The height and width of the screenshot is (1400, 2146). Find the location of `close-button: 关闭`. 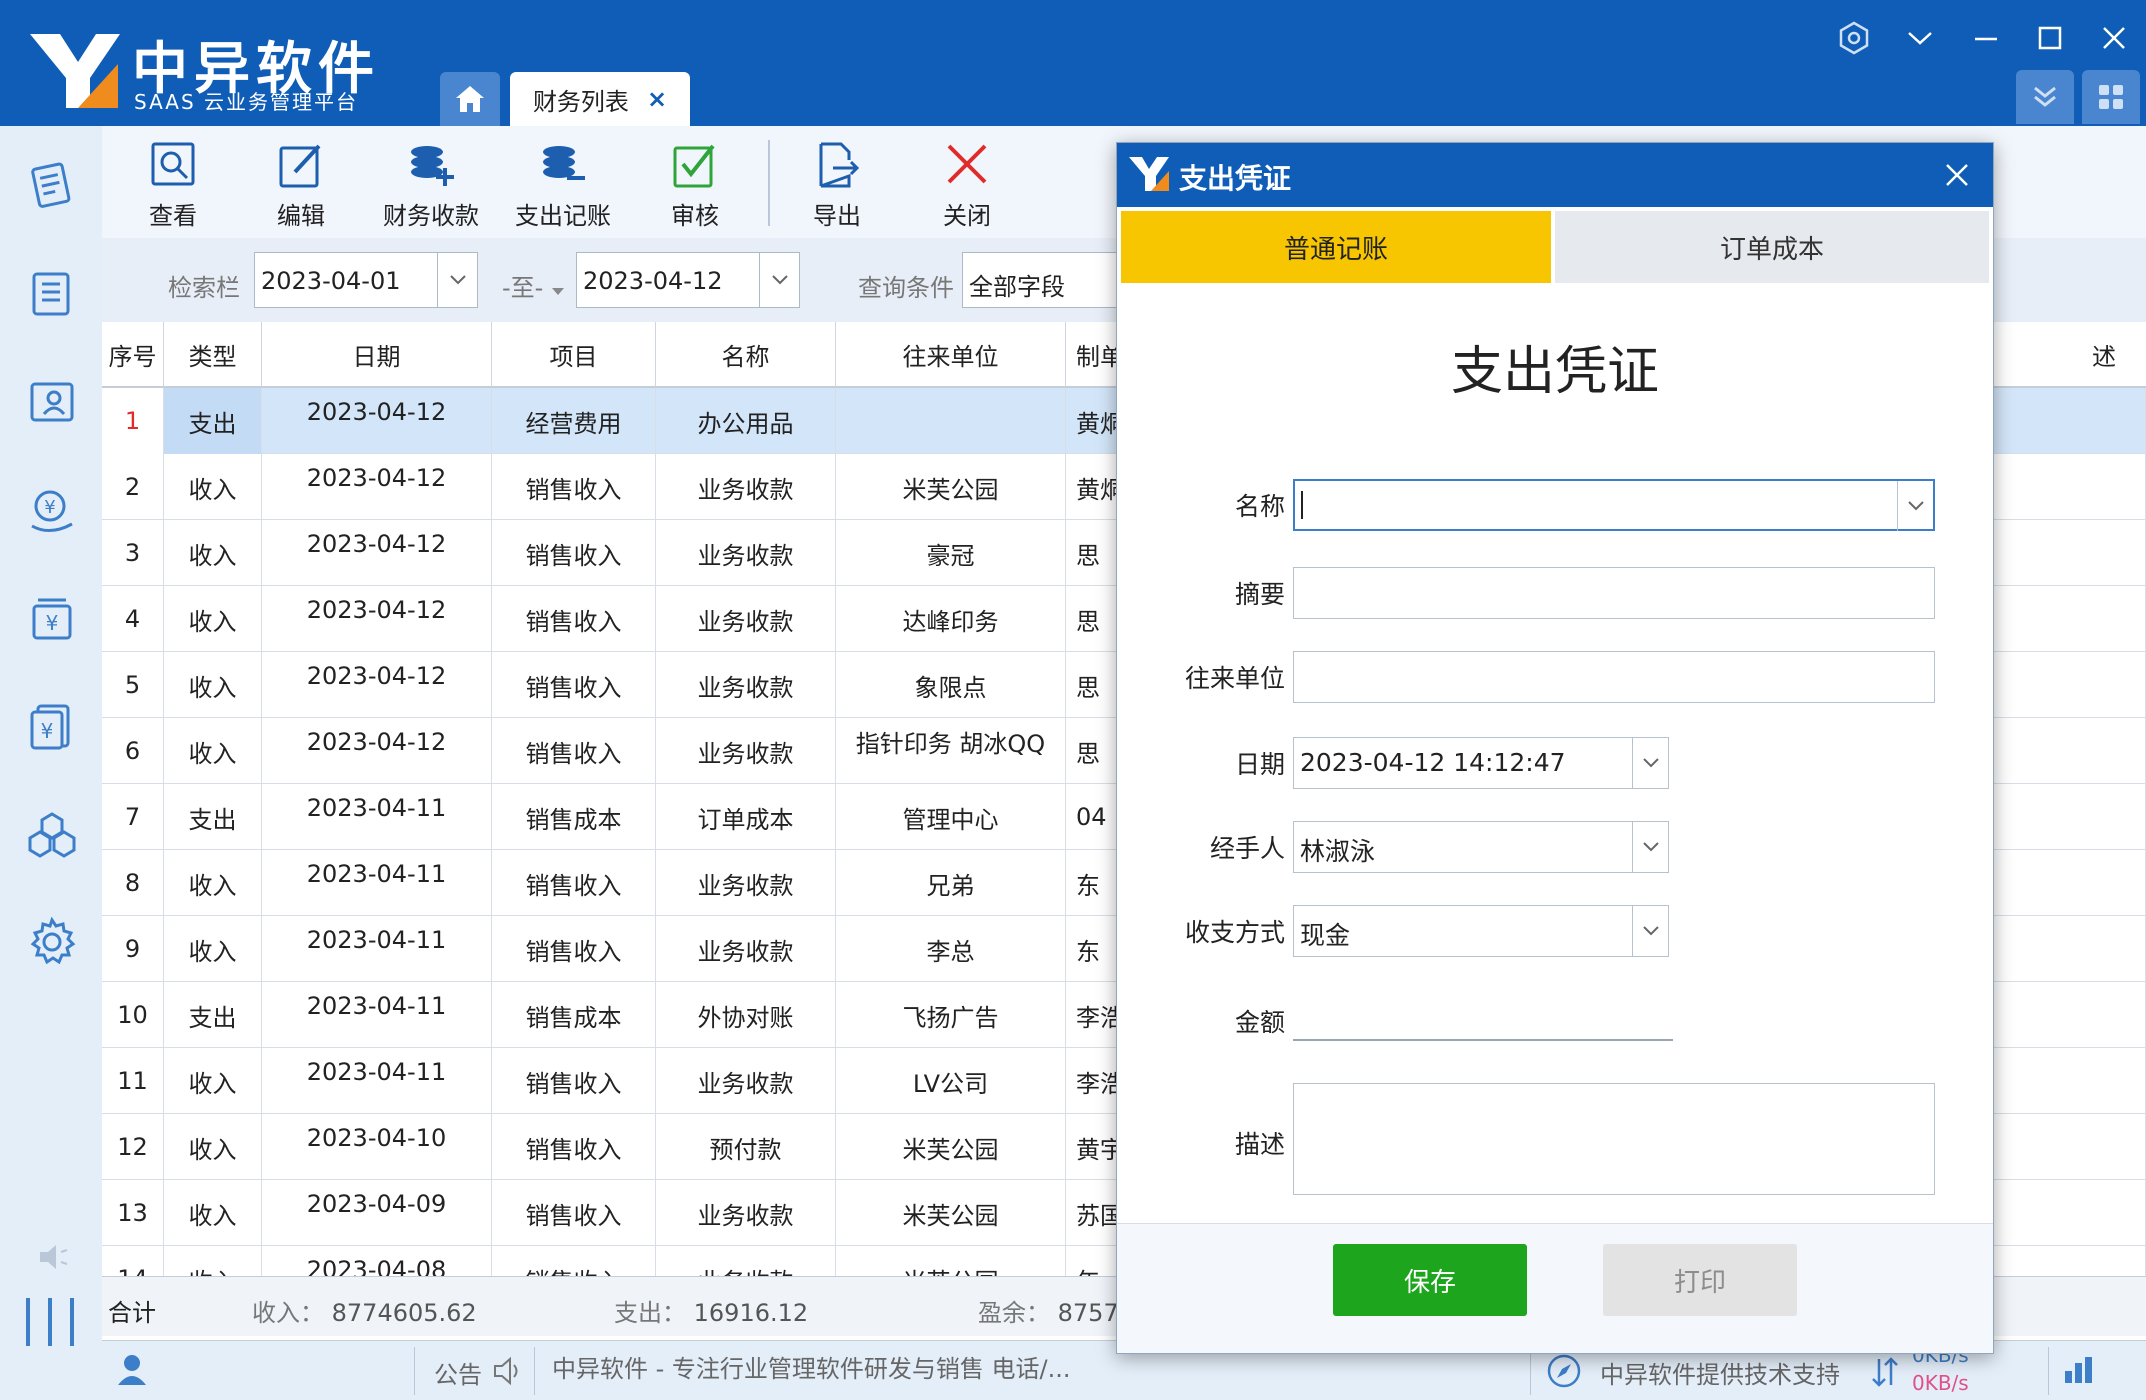

close-button: 关闭 is located at coordinates (967, 185).